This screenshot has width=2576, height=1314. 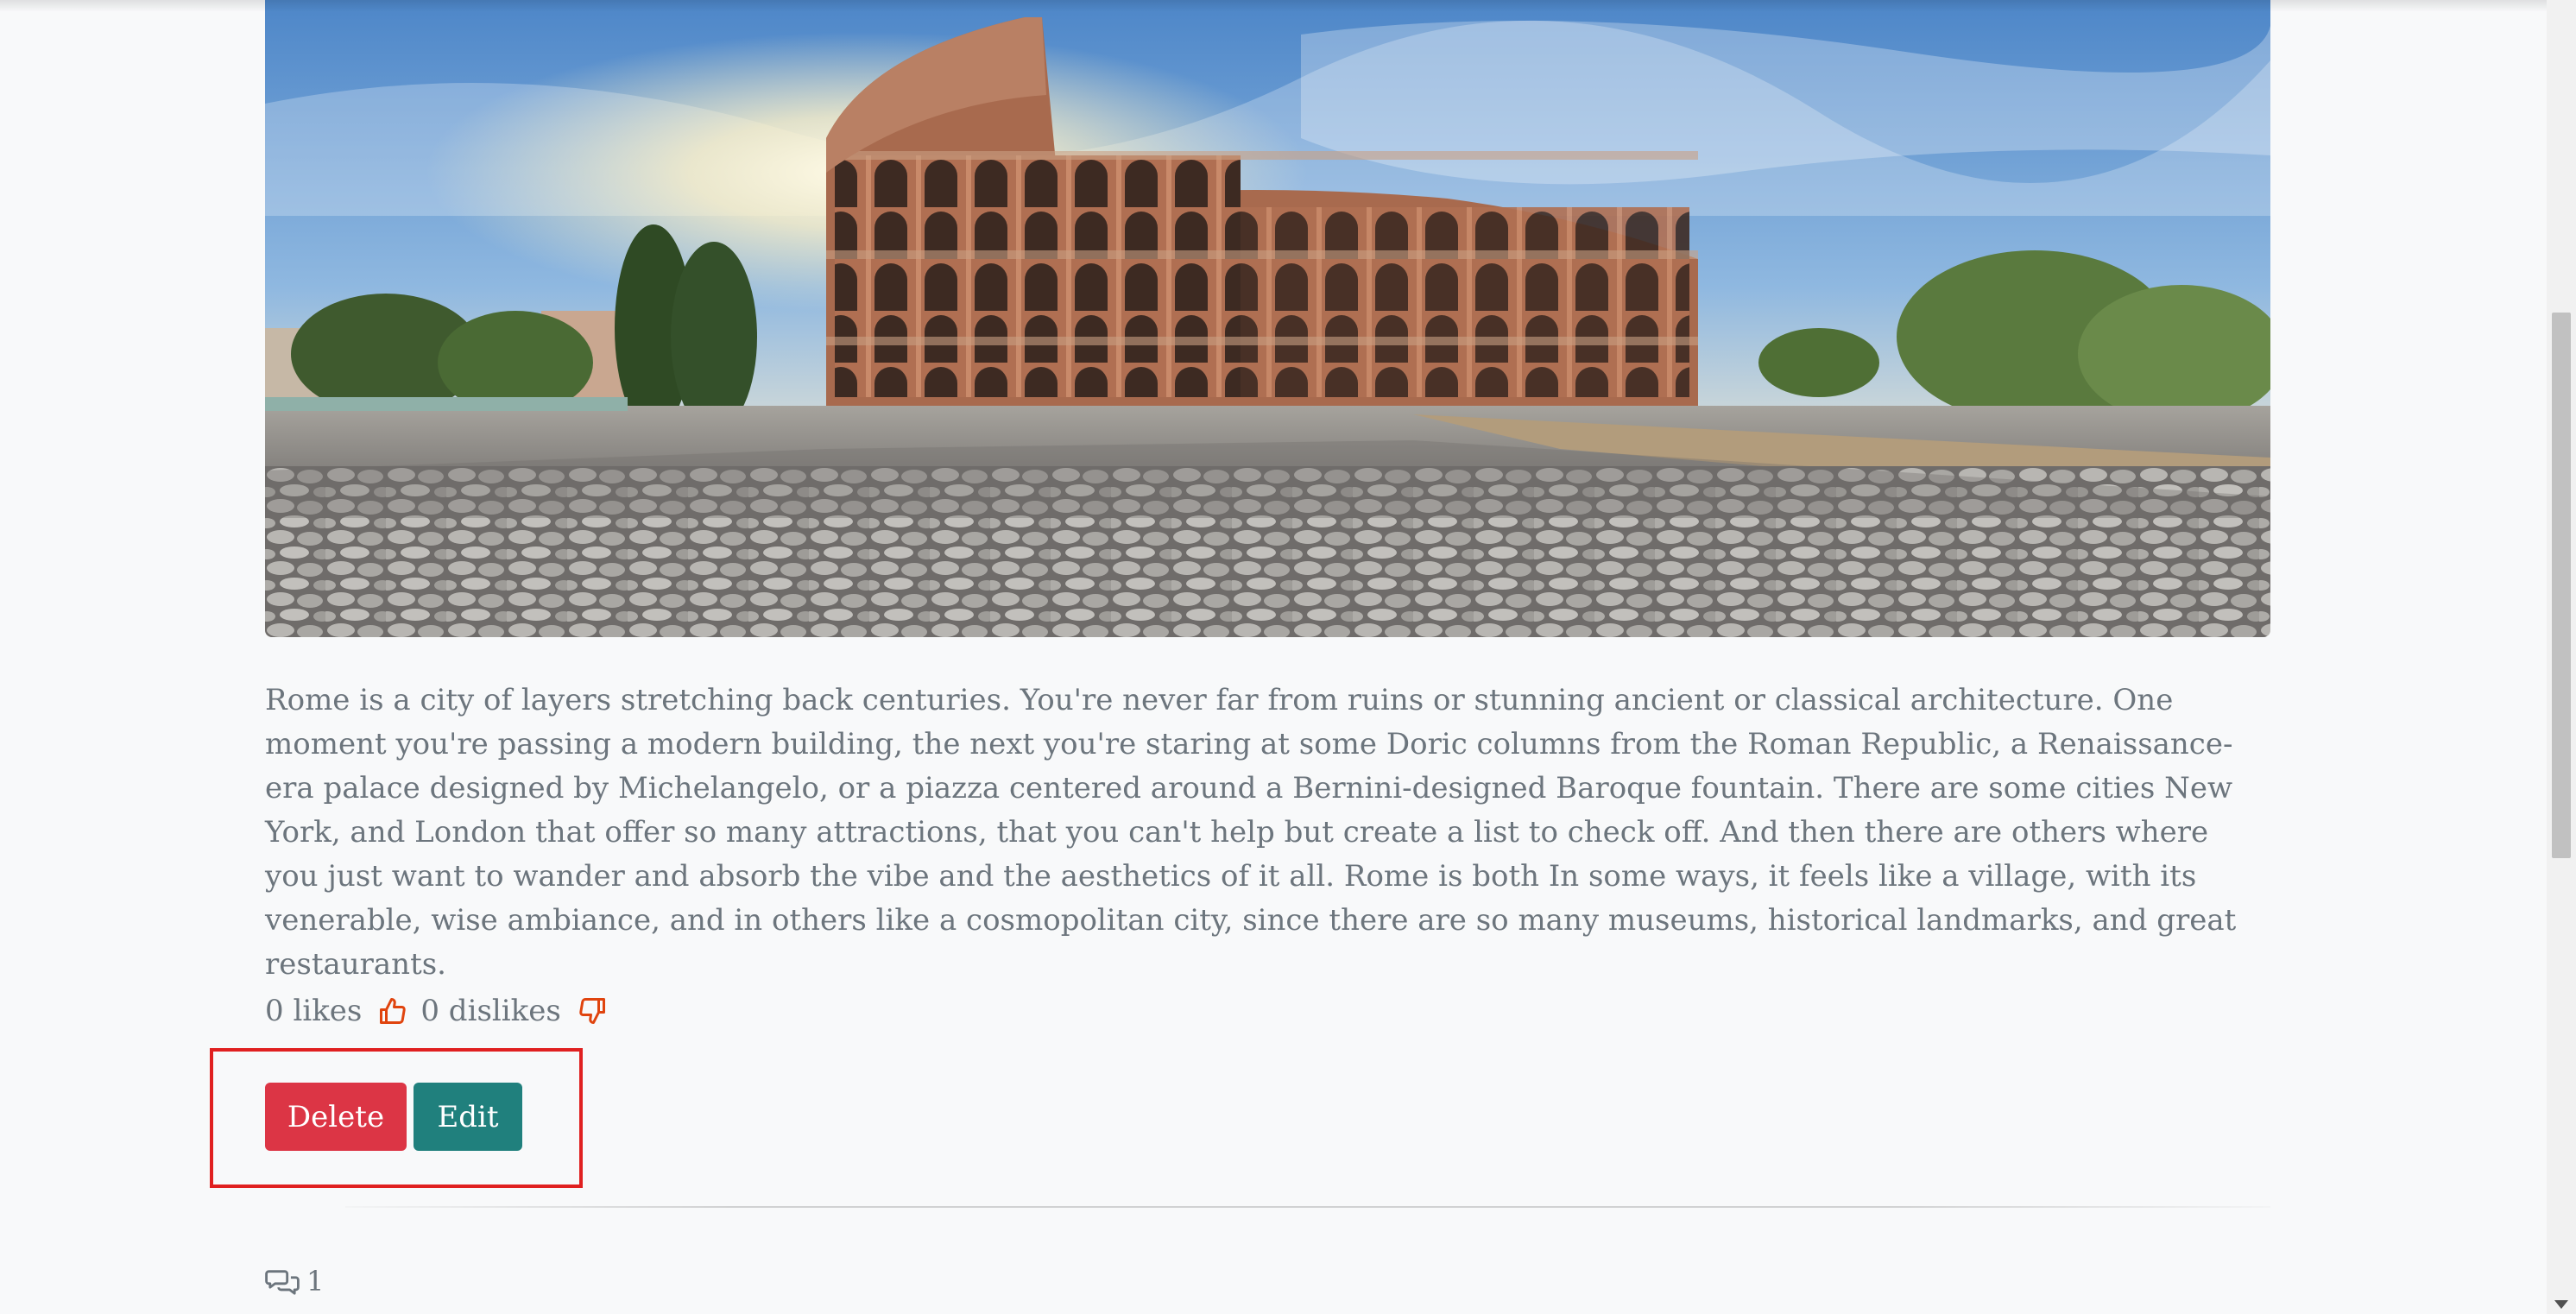 What do you see at coordinates (468, 1117) in the screenshot?
I see `edit-button: Edit` at bounding box center [468, 1117].